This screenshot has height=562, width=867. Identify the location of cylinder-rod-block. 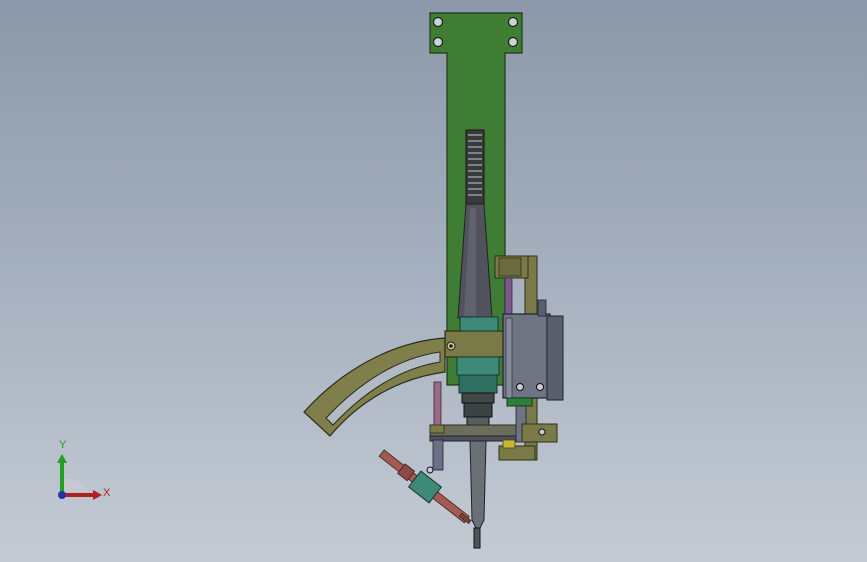
(519, 402).